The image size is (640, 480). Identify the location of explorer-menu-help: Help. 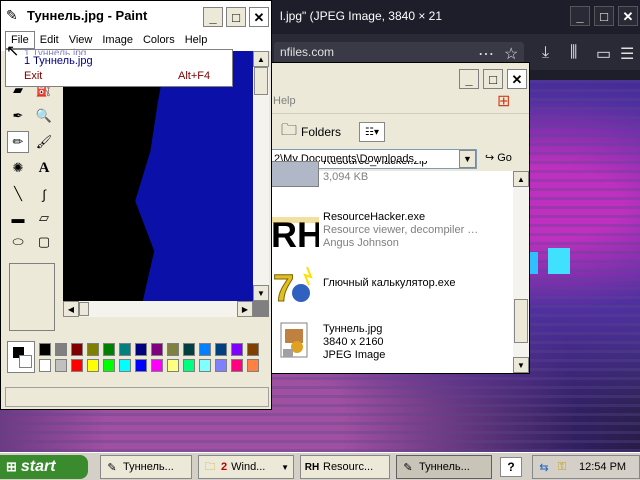
(284, 101).